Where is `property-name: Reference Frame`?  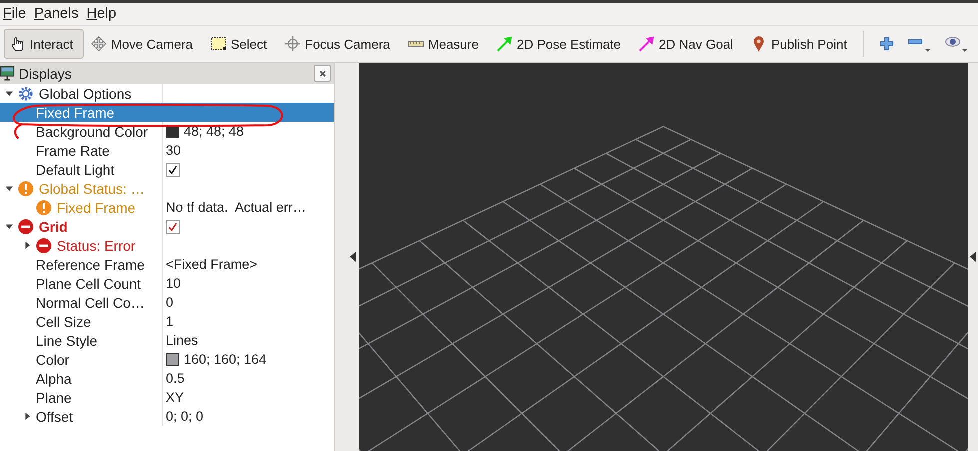 property-name: Reference Frame is located at coordinates (90, 264).